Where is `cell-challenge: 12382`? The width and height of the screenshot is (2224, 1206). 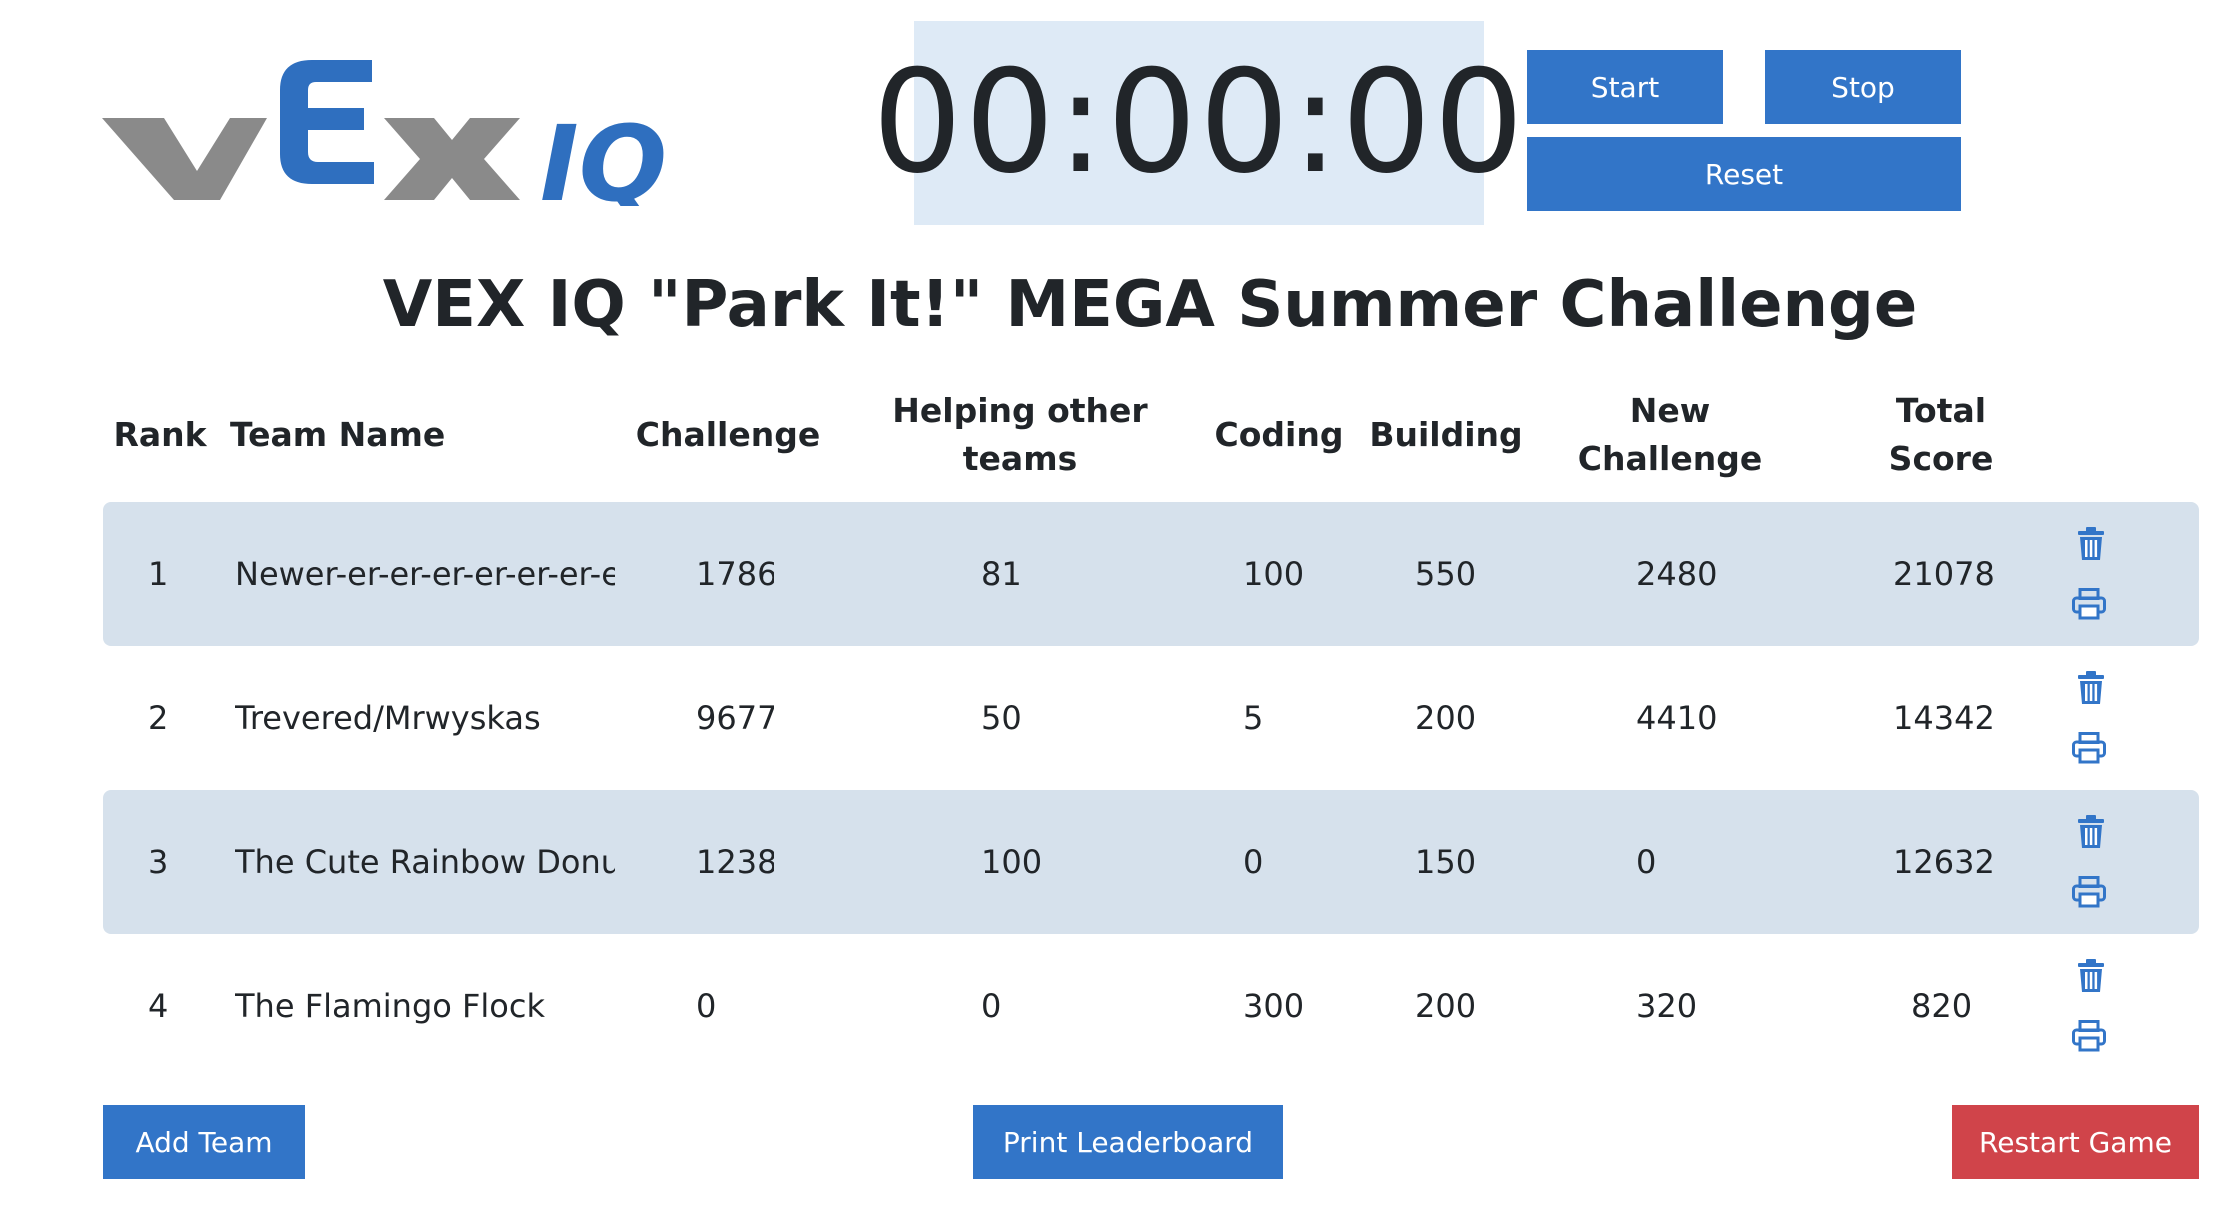
cell-challenge: 12382 is located at coordinates (735, 862).